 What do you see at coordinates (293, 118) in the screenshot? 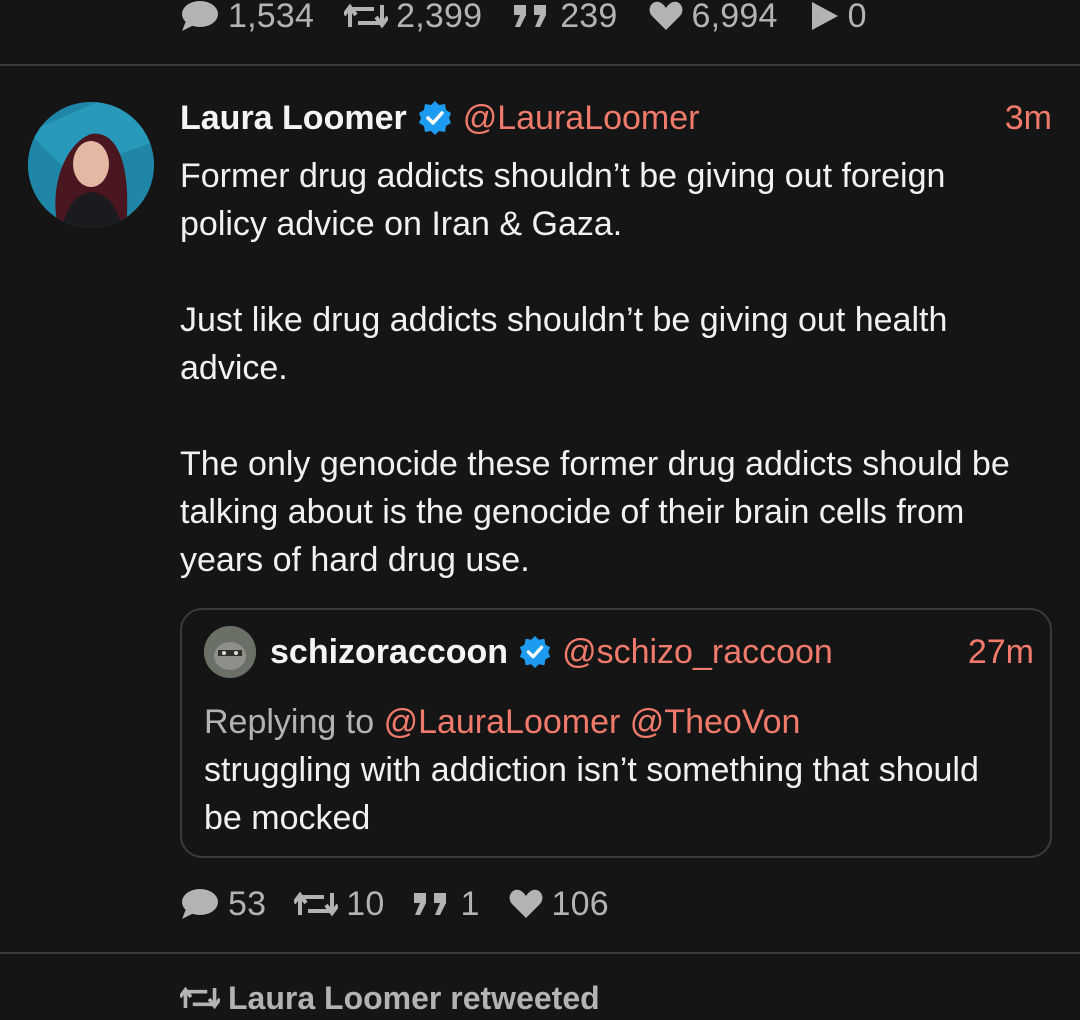
I see `author-name: Laura Loomer` at bounding box center [293, 118].